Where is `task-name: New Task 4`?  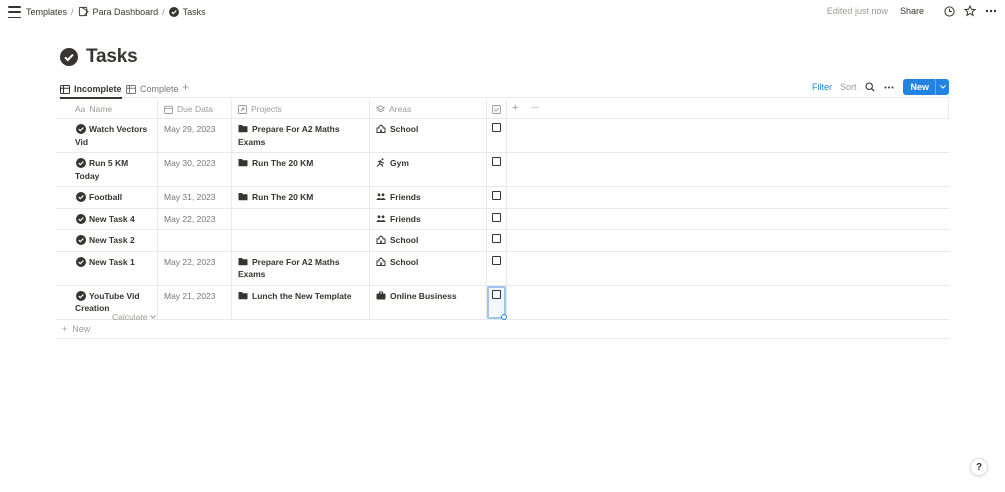 task-name: New Task 4 is located at coordinates (113, 219).